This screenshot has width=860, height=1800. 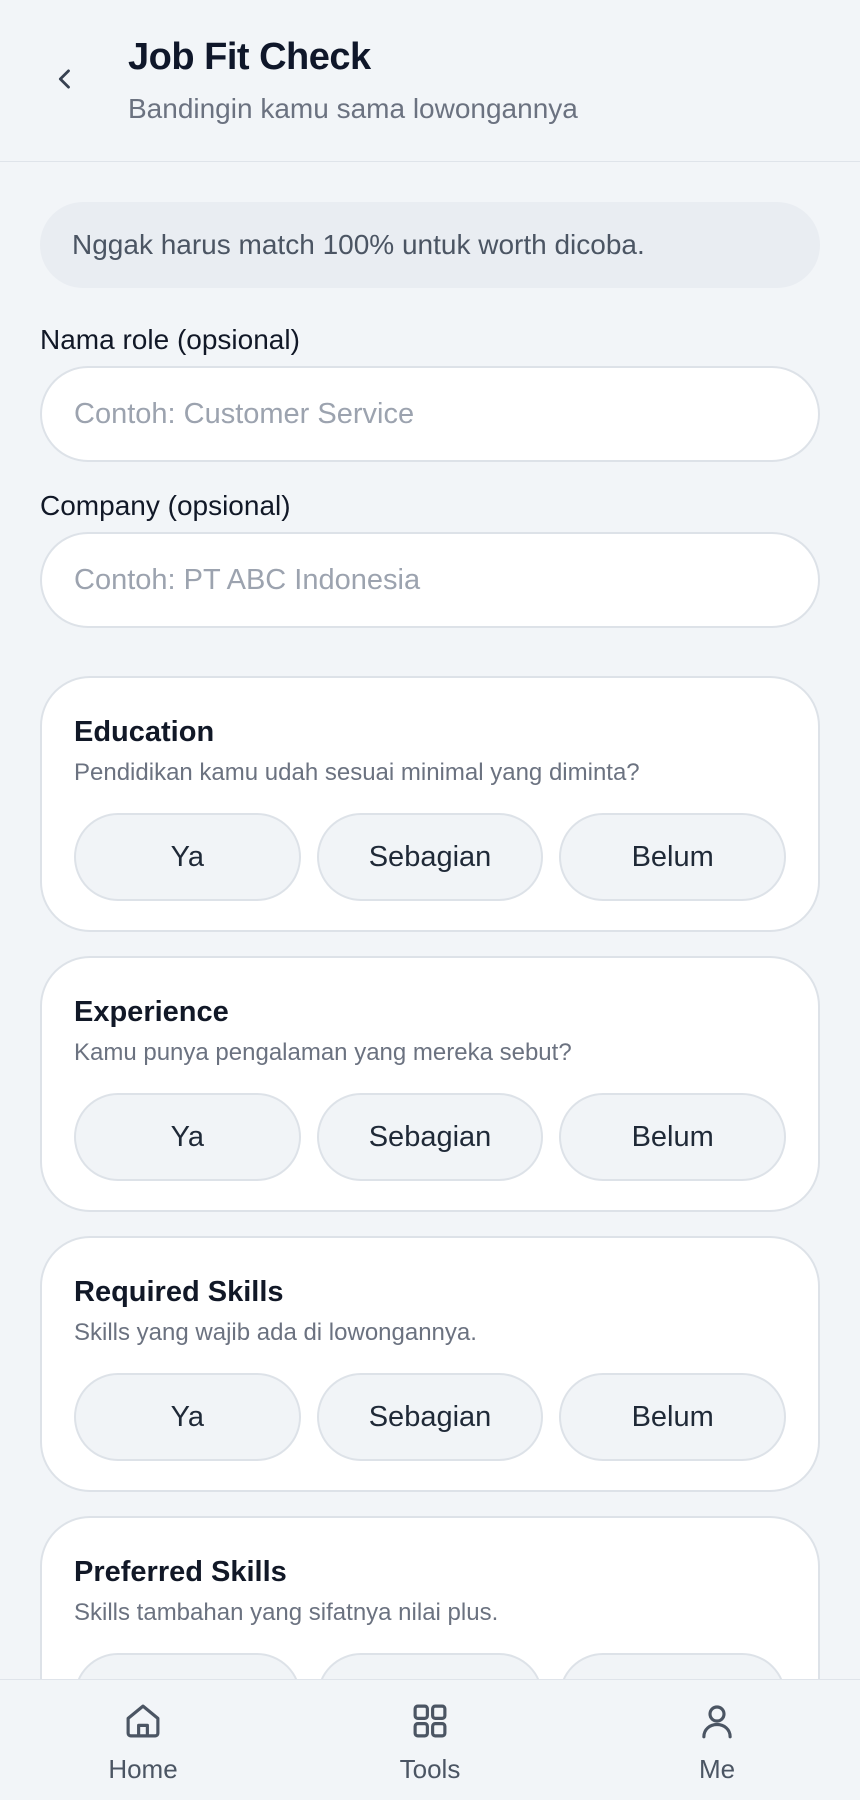 What do you see at coordinates (249, 57) in the screenshot?
I see `page-title: Job Fit Check` at bounding box center [249, 57].